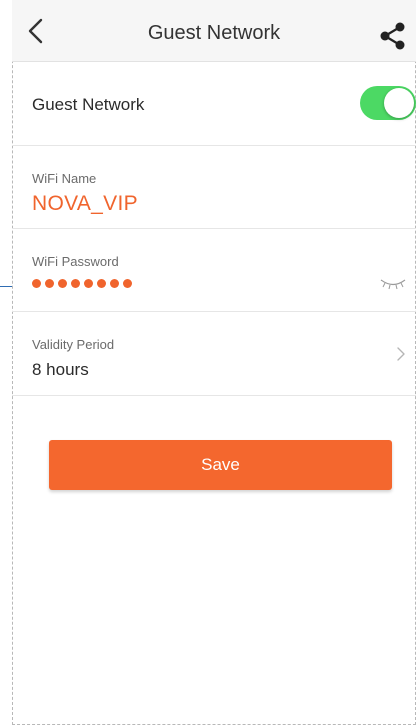 The width and height of the screenshot is (418, 727). Describe the element at coordinates (401, 354) in the screenshot. I see `chevron-right-icon` at that location.